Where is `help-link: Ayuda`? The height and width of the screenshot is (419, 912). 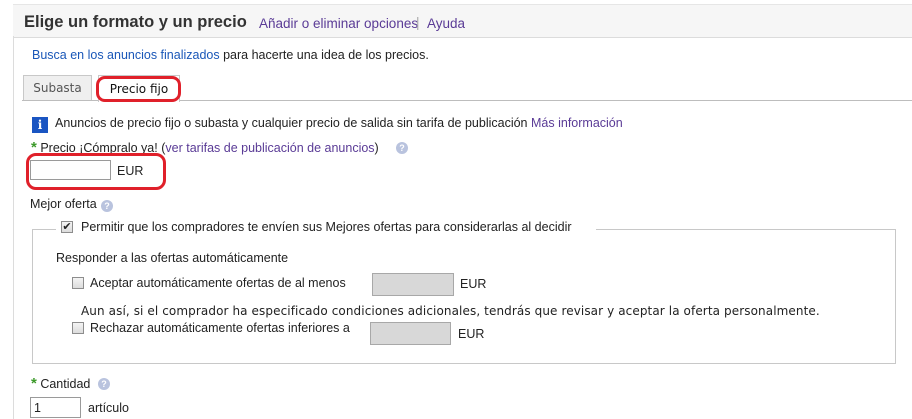 help-link: Ayuda is located at coordinates (446, 23).